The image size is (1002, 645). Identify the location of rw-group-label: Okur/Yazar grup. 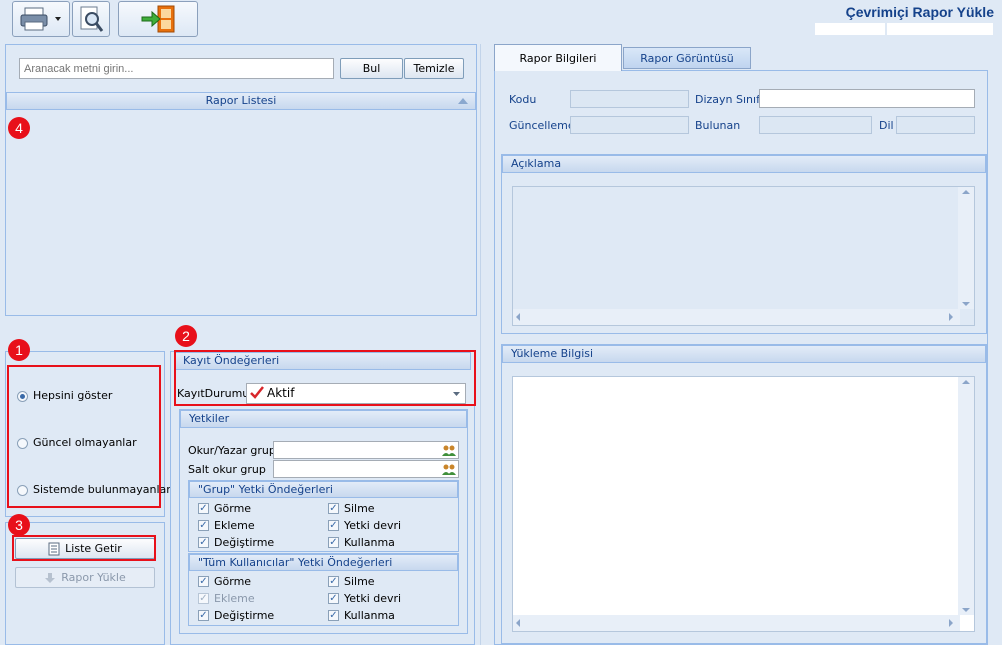
(232, 450).